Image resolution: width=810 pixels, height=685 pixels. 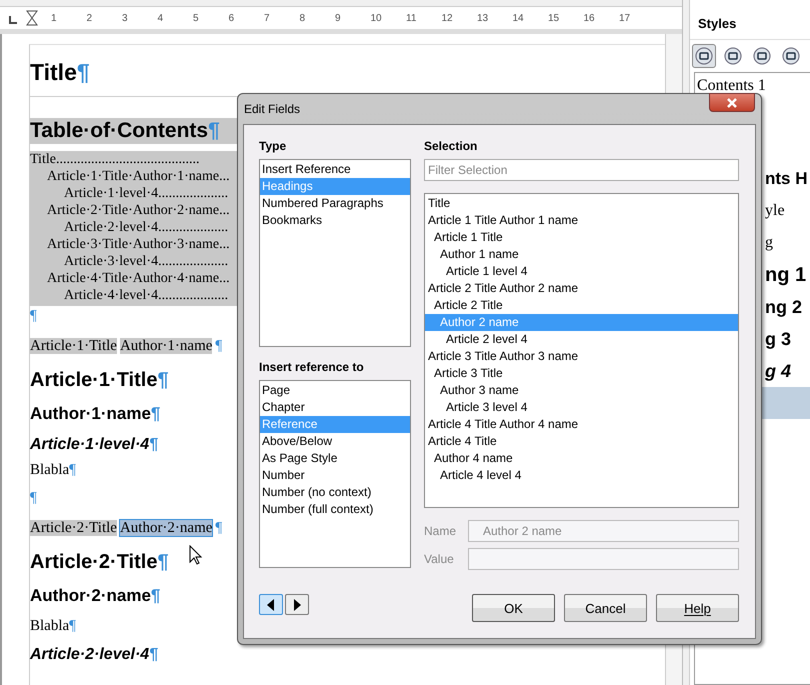 What do you see at coordinates (232, 18) in the screenshot?
I see `ruler-number: 6` at bounding box center [232, 18].